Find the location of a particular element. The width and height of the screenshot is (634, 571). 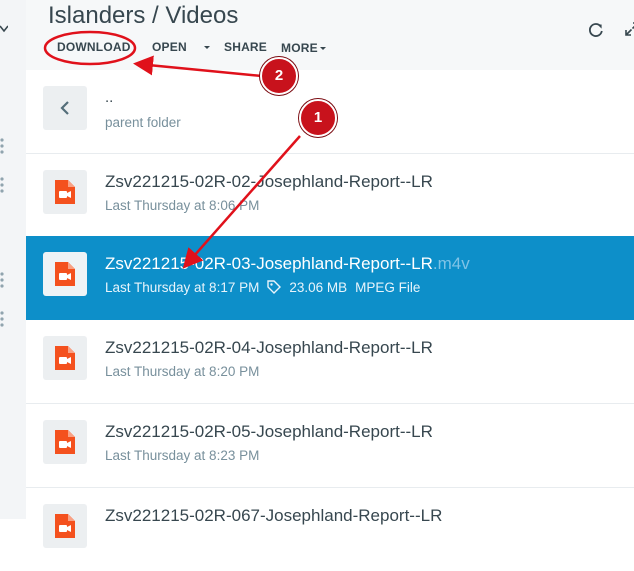

file-date: Last Thursday at 8:20 PM is located at coordinates (182, 371).